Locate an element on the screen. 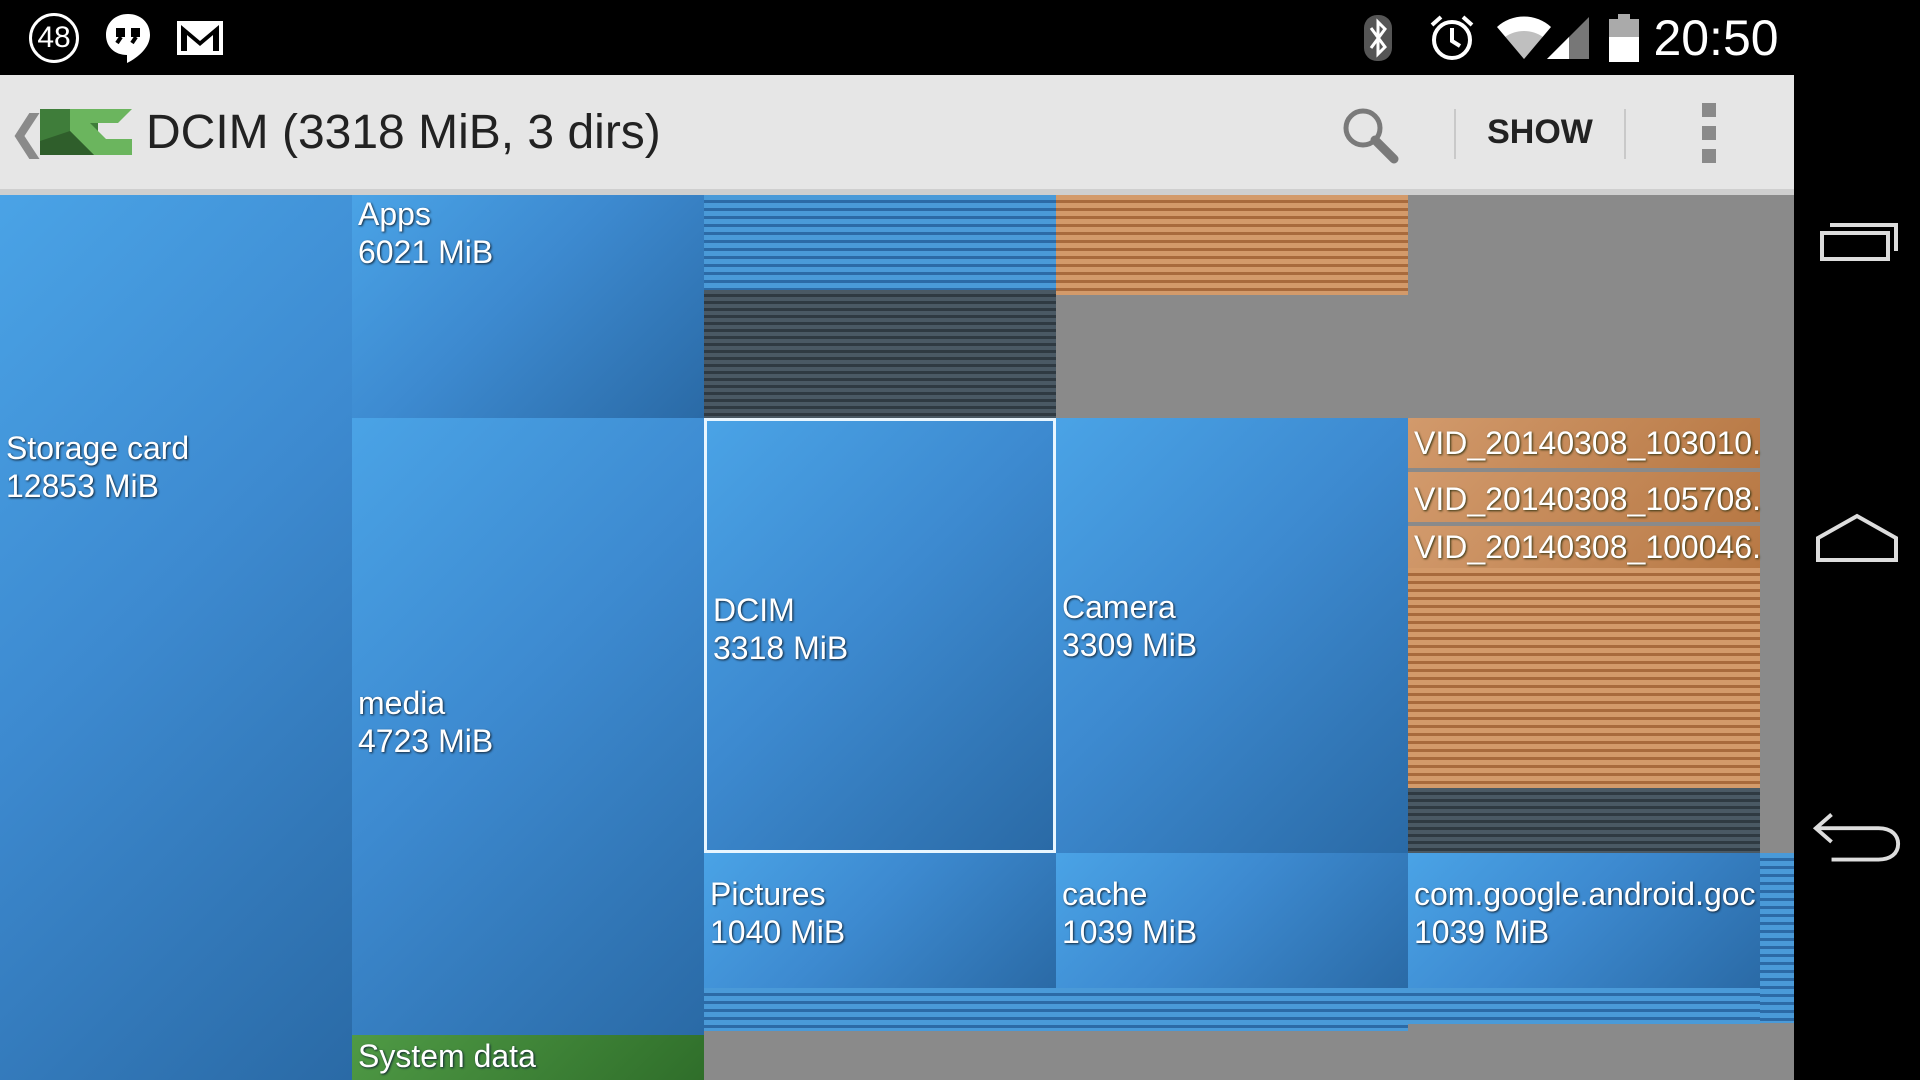  home-icon is located at coordinates (1857, 536).